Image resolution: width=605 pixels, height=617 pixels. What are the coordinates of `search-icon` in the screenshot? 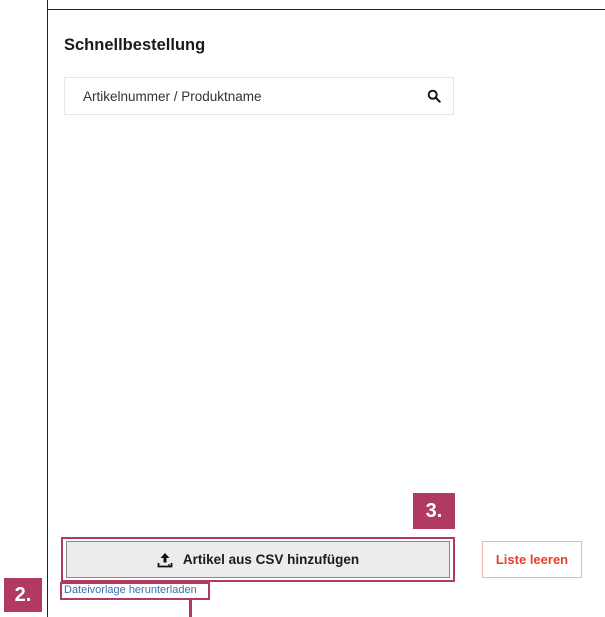 It's located at (434, 96).